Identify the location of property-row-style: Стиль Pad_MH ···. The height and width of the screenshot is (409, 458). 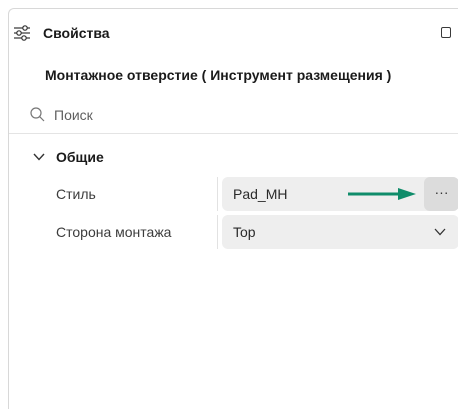
(233, 194).